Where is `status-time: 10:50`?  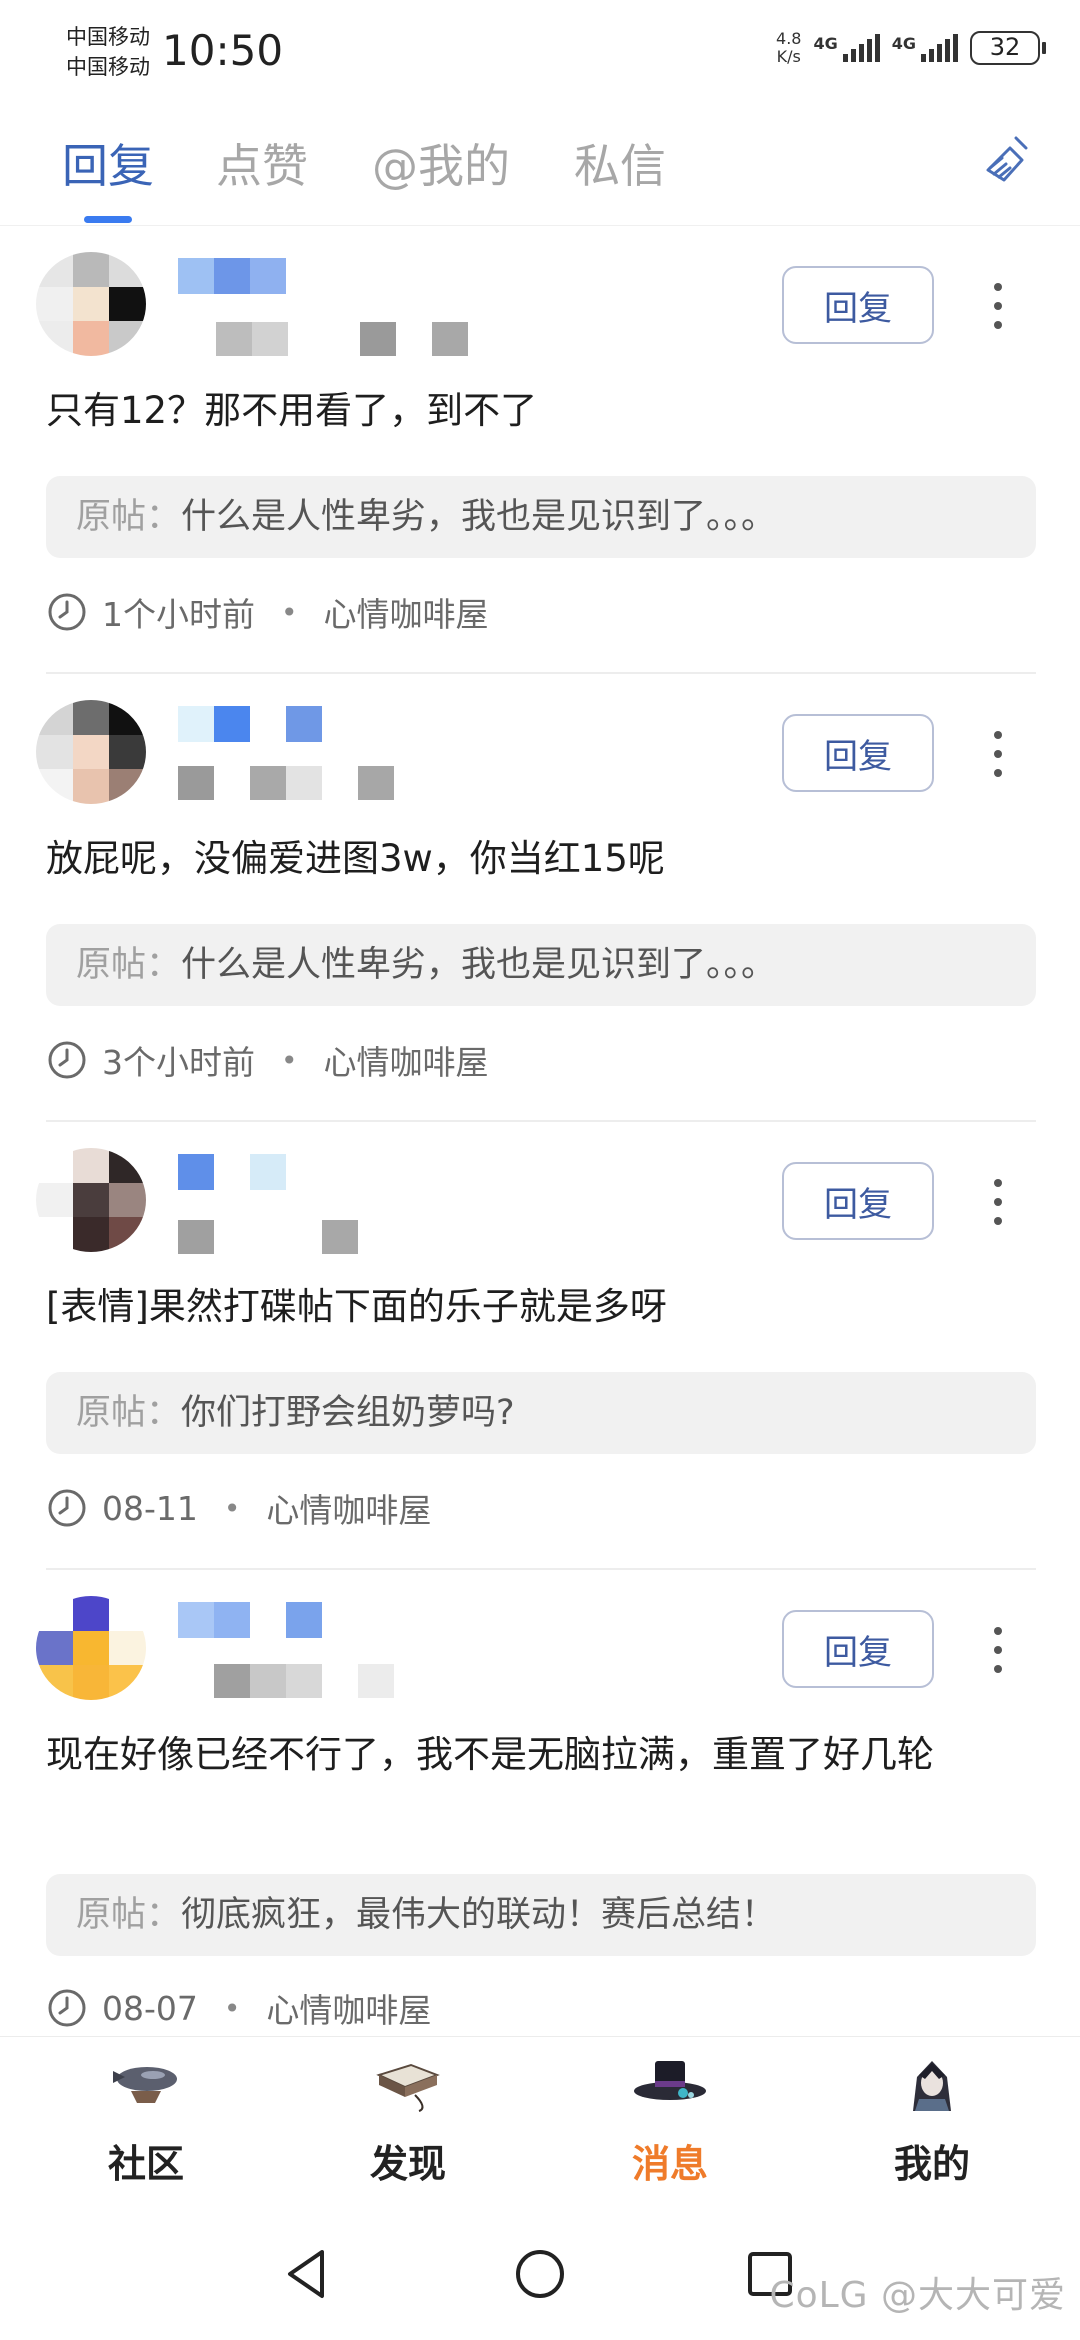 status-time: 10:50 is located at coordinates (223, 50).